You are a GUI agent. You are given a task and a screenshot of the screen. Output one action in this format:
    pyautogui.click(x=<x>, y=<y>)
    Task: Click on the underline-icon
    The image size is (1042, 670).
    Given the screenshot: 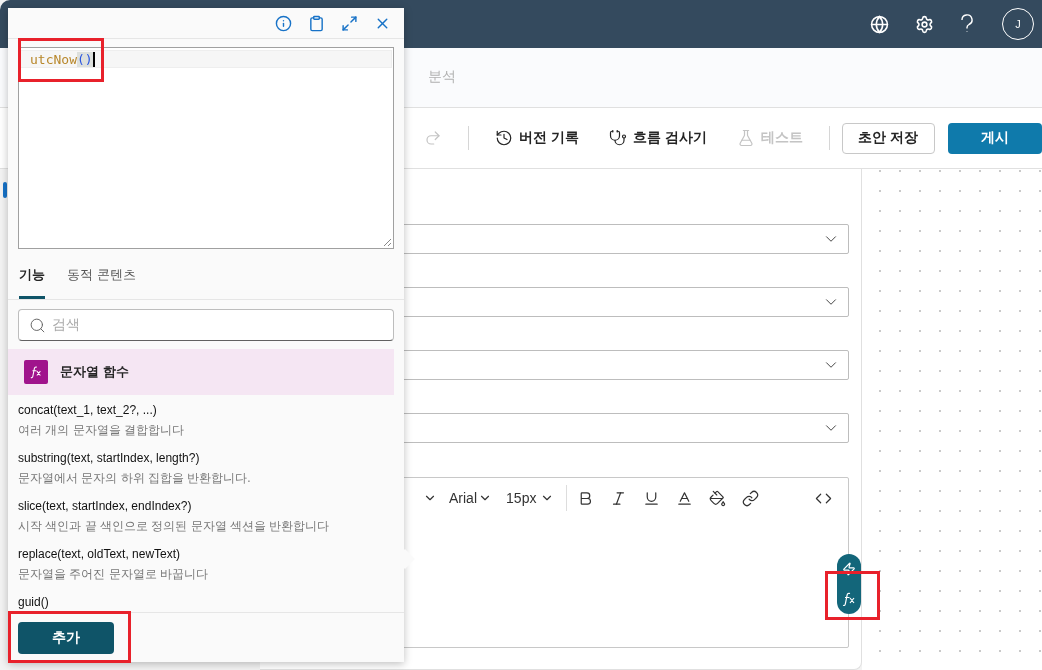 What is the action you would take?
    pyautogui.click(x=651, y=498)
    